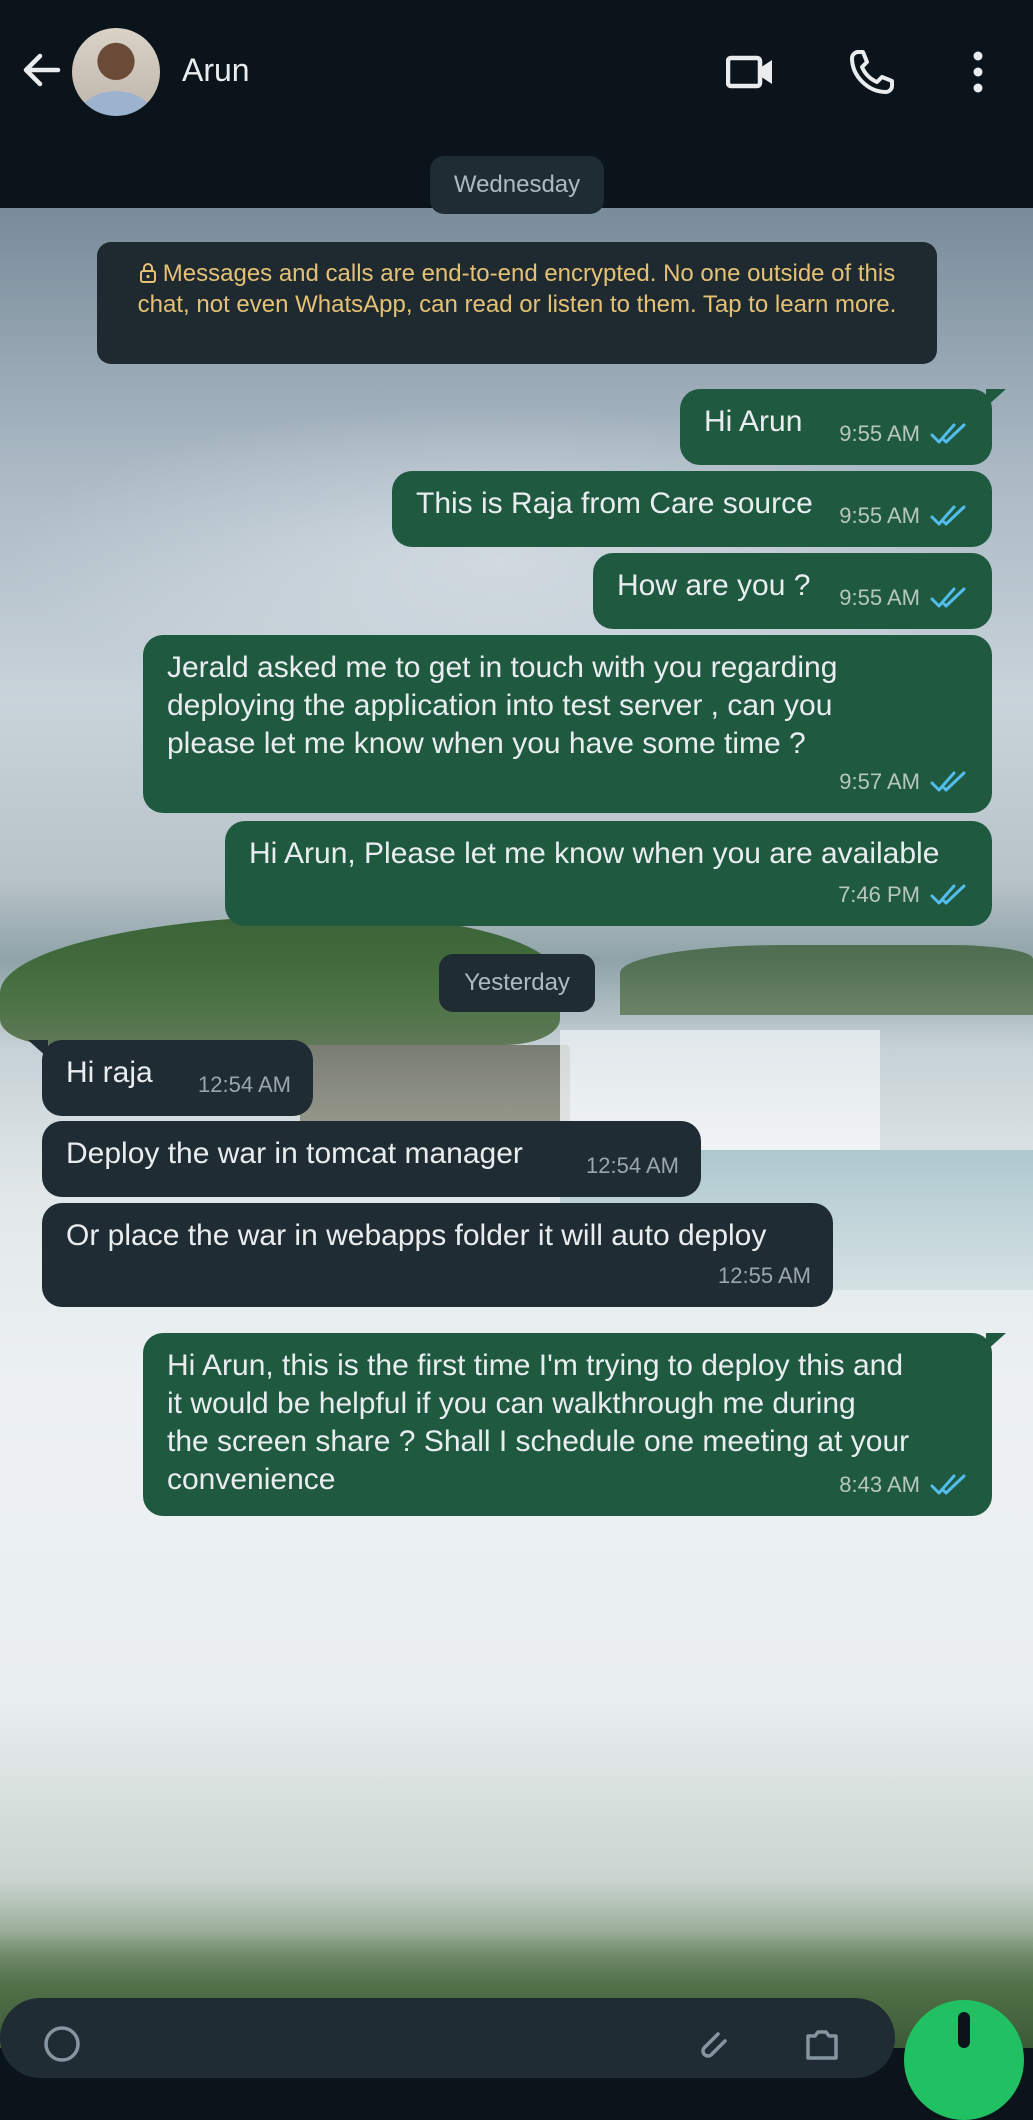 This screenshot has width=1033, height=2120. Describe the element at coordinates (964, 2030) in the screenshot. I see `mic-icon` at that location.